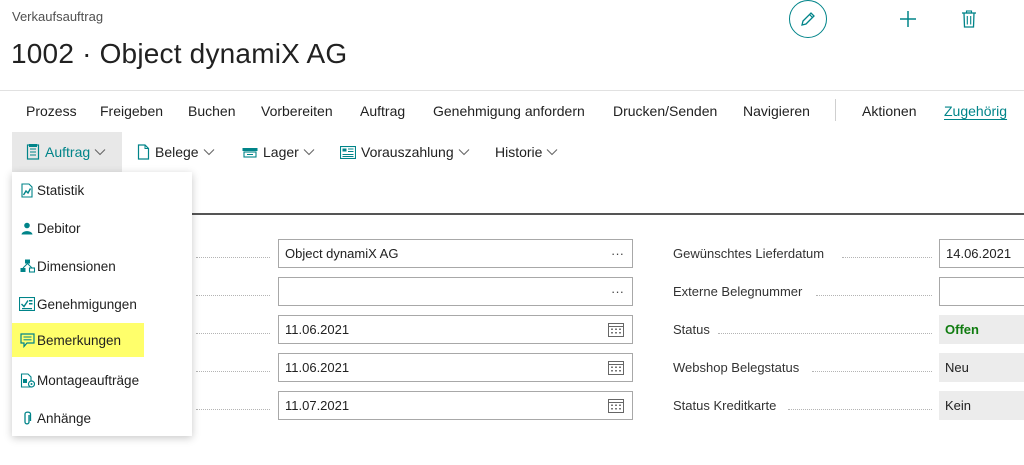 This screenshot has height=465, width=1024. I want to click on status-label: Status, so click(691, 329).